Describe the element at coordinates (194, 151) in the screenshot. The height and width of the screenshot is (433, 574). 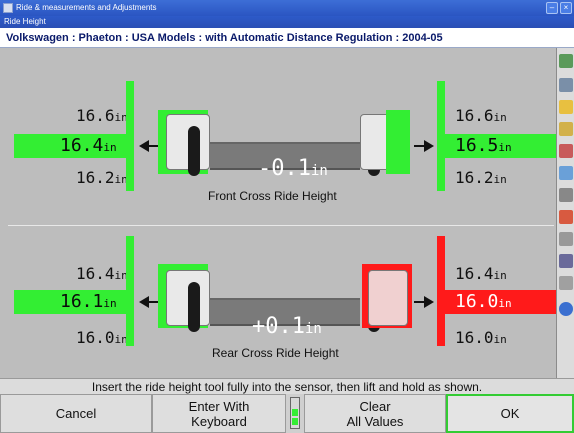
I see `front-left-tire-icon` at that location.